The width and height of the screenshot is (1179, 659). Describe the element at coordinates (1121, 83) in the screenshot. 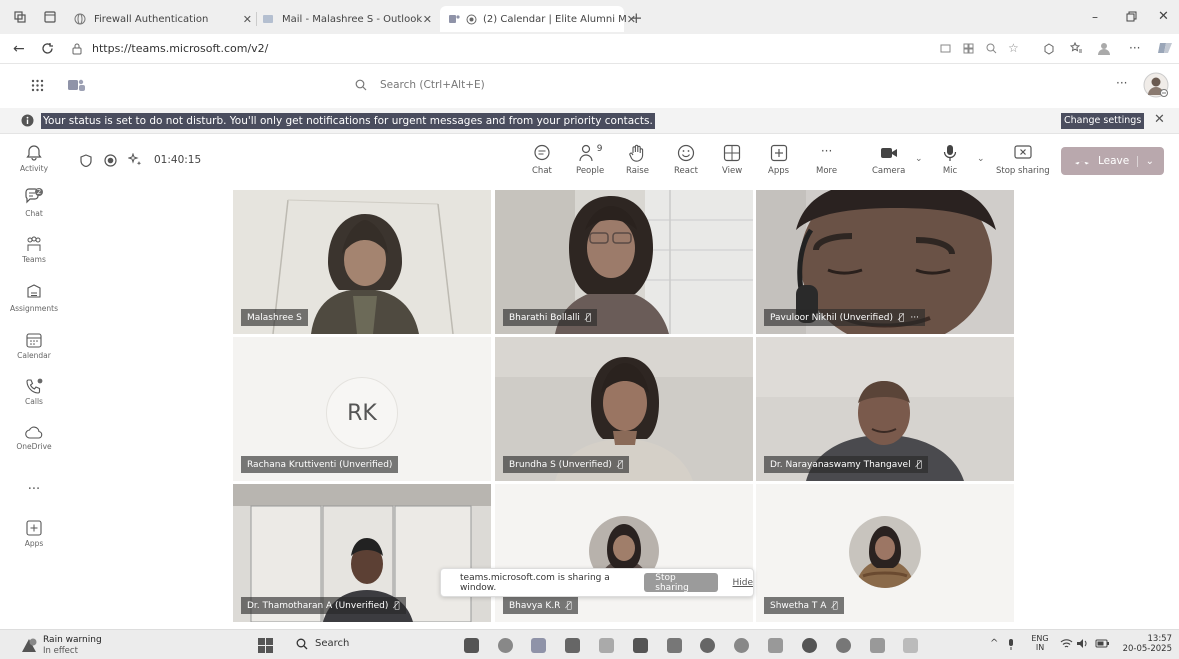

I see `header-more-icon: ···` at that location.